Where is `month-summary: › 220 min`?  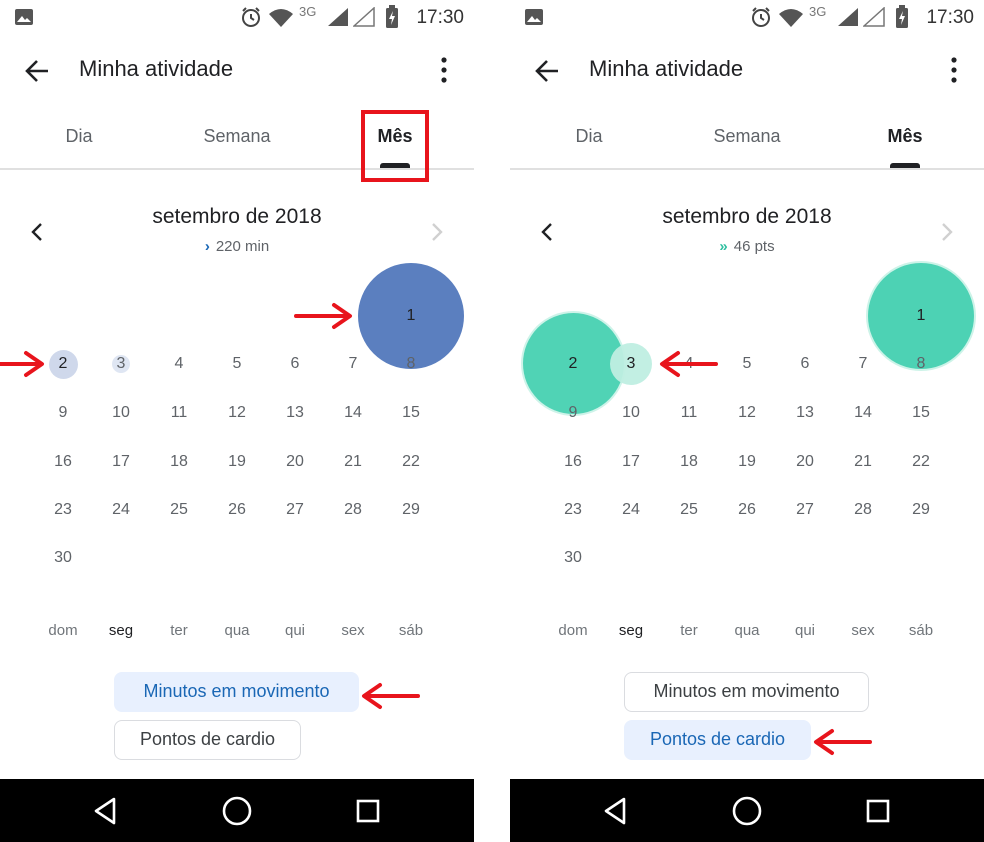
month-summary: › 220 min is located at coordinates (237, 246).